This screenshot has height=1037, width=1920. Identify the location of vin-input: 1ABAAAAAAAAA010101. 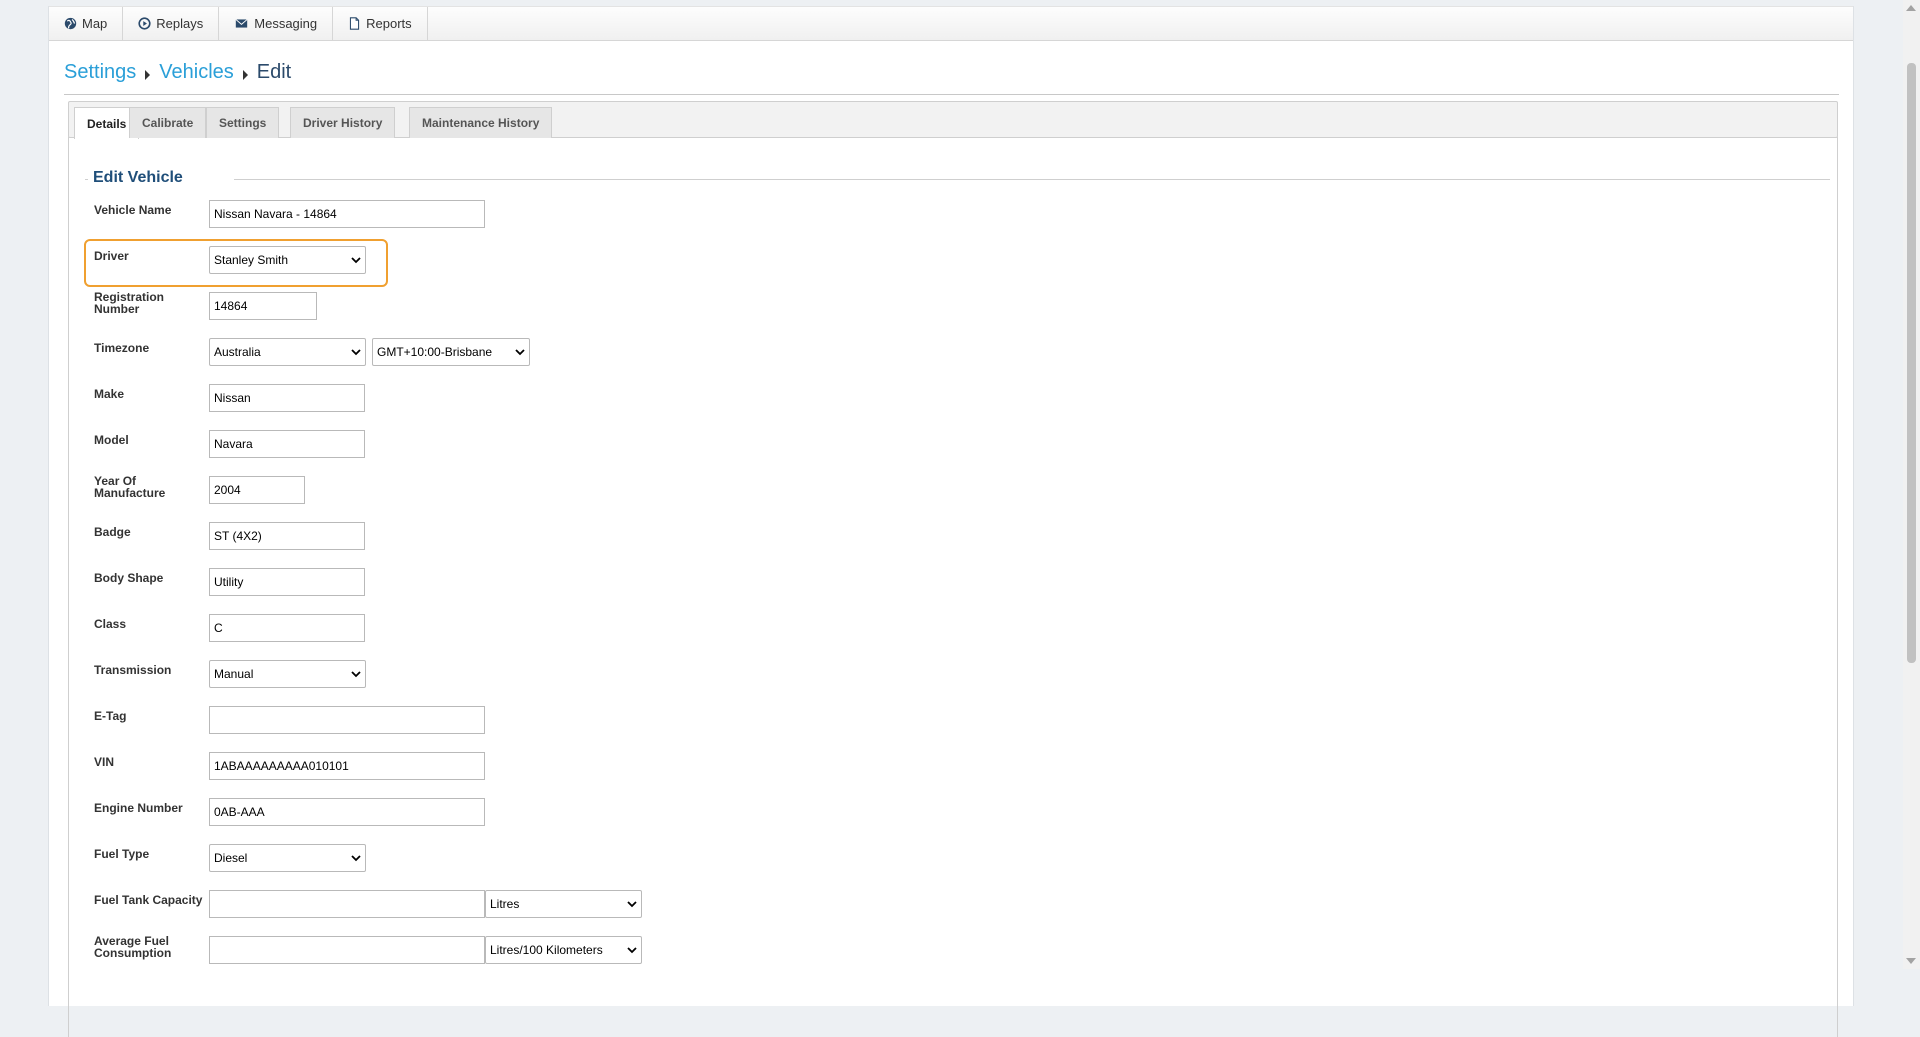
(347, 766).